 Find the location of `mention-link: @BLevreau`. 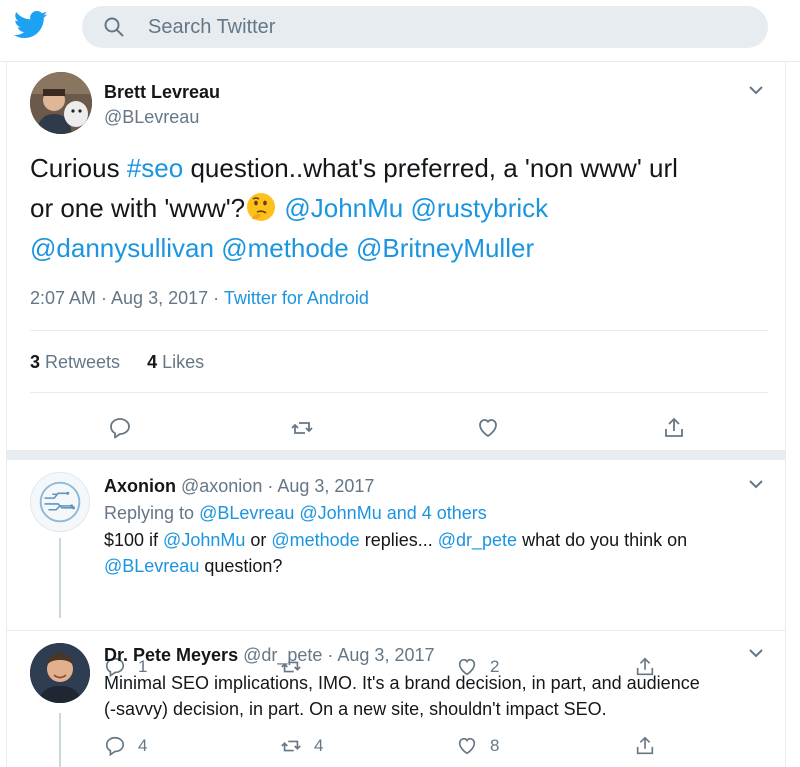

mention-link: @BLevreau is located at coordinates (151, 566).